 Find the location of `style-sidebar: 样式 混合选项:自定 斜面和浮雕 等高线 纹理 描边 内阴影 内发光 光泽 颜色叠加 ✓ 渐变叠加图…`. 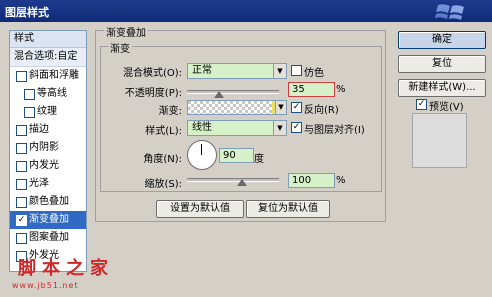

style-sidebar: 样式 混合选项:自定 斜面和浮雕 等高线 纹理 描边 内阴影 内发光 光泽 颜色叠加 ✓ 渐变叠加图… is located at coordinates (48, 151).